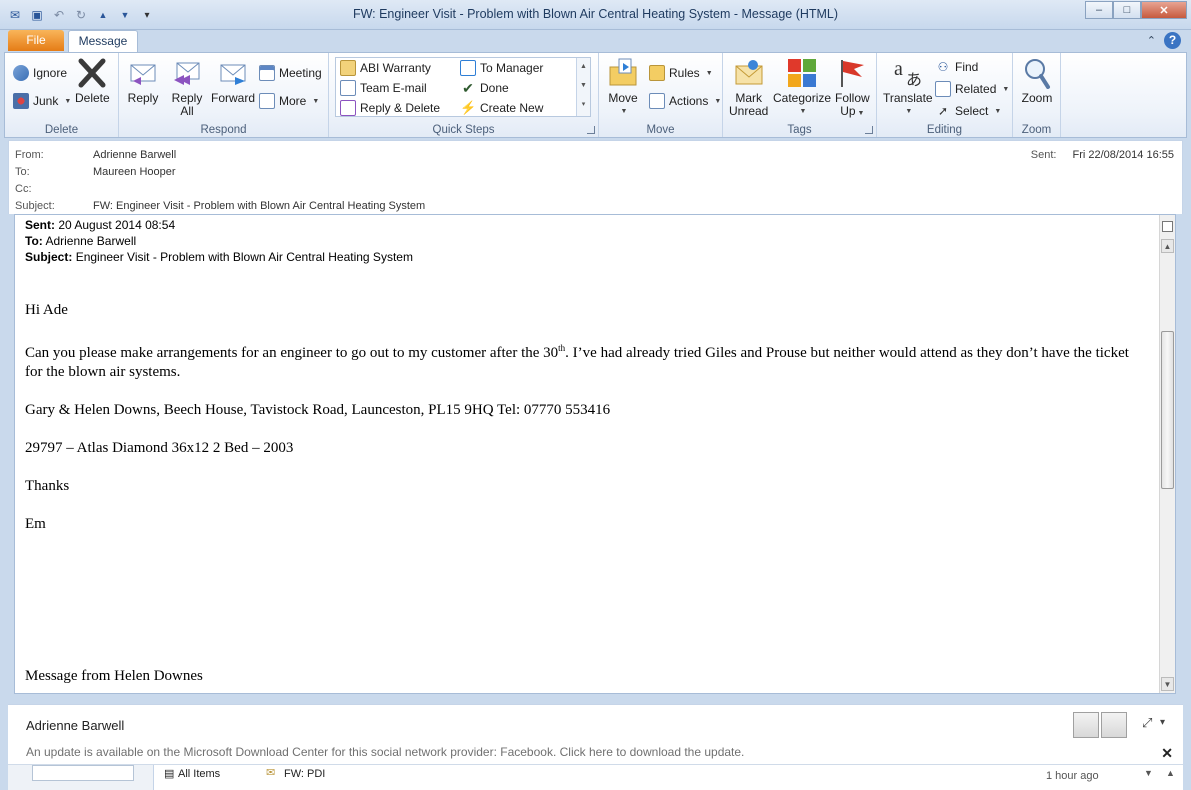 This screenshot has width=1191, height=790. What do you see at coordinates (1167, 684) in the screenshot?
I see `scroll-down-arrow-icon: ▼` at bounding box center [1167, 684].